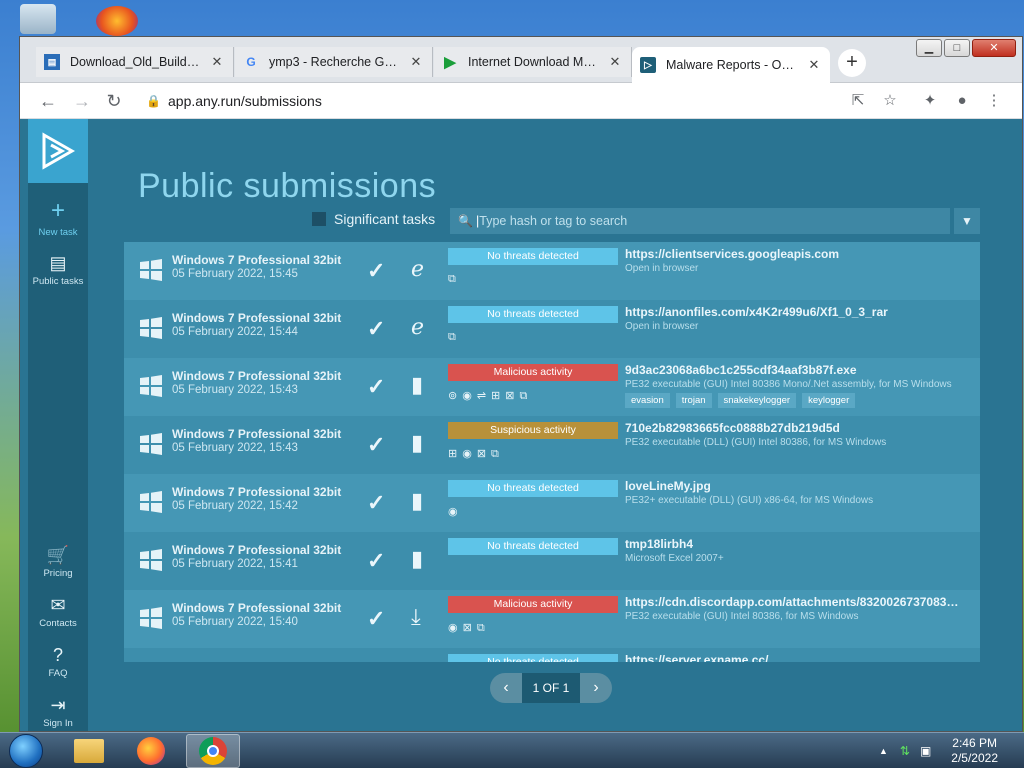  Describe the element at coordinates (962, 101) in the screenshot. I see `profile-icon: ●` at that location.